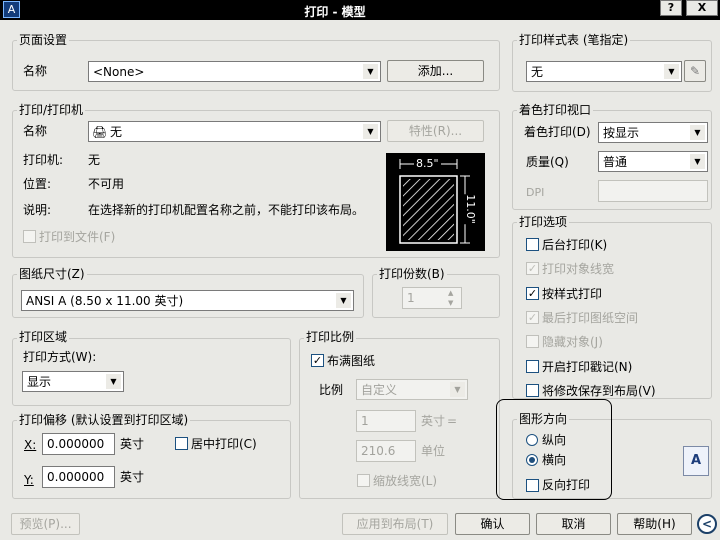 This screenshot has width=720, height=540. Describe the element at coordinates (671, 8) in the screenshot. I see `help-title-button: ?` at that location.